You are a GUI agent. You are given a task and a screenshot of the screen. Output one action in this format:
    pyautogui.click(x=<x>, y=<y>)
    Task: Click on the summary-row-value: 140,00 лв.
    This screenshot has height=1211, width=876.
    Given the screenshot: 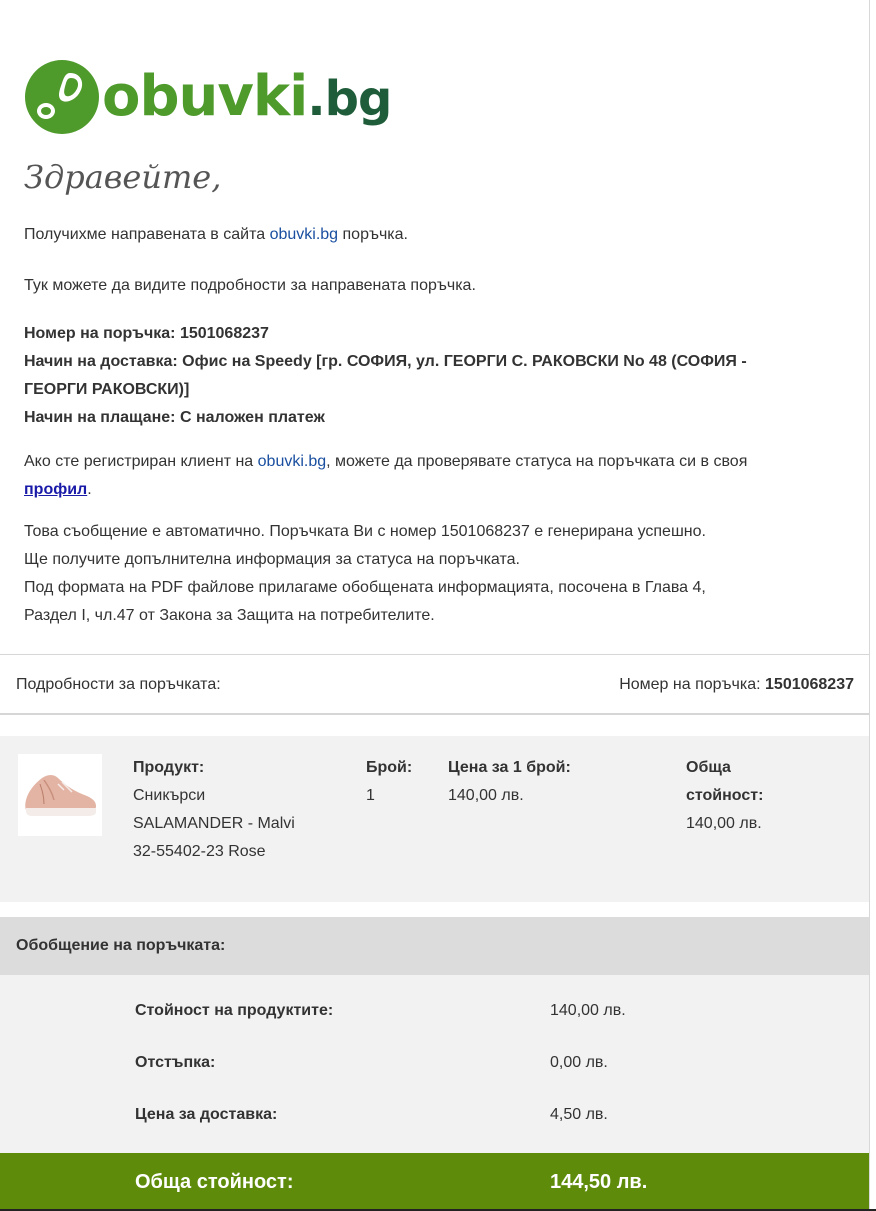 What is the action you would take?
    pyautogui.click(x=588, y=1010)
    